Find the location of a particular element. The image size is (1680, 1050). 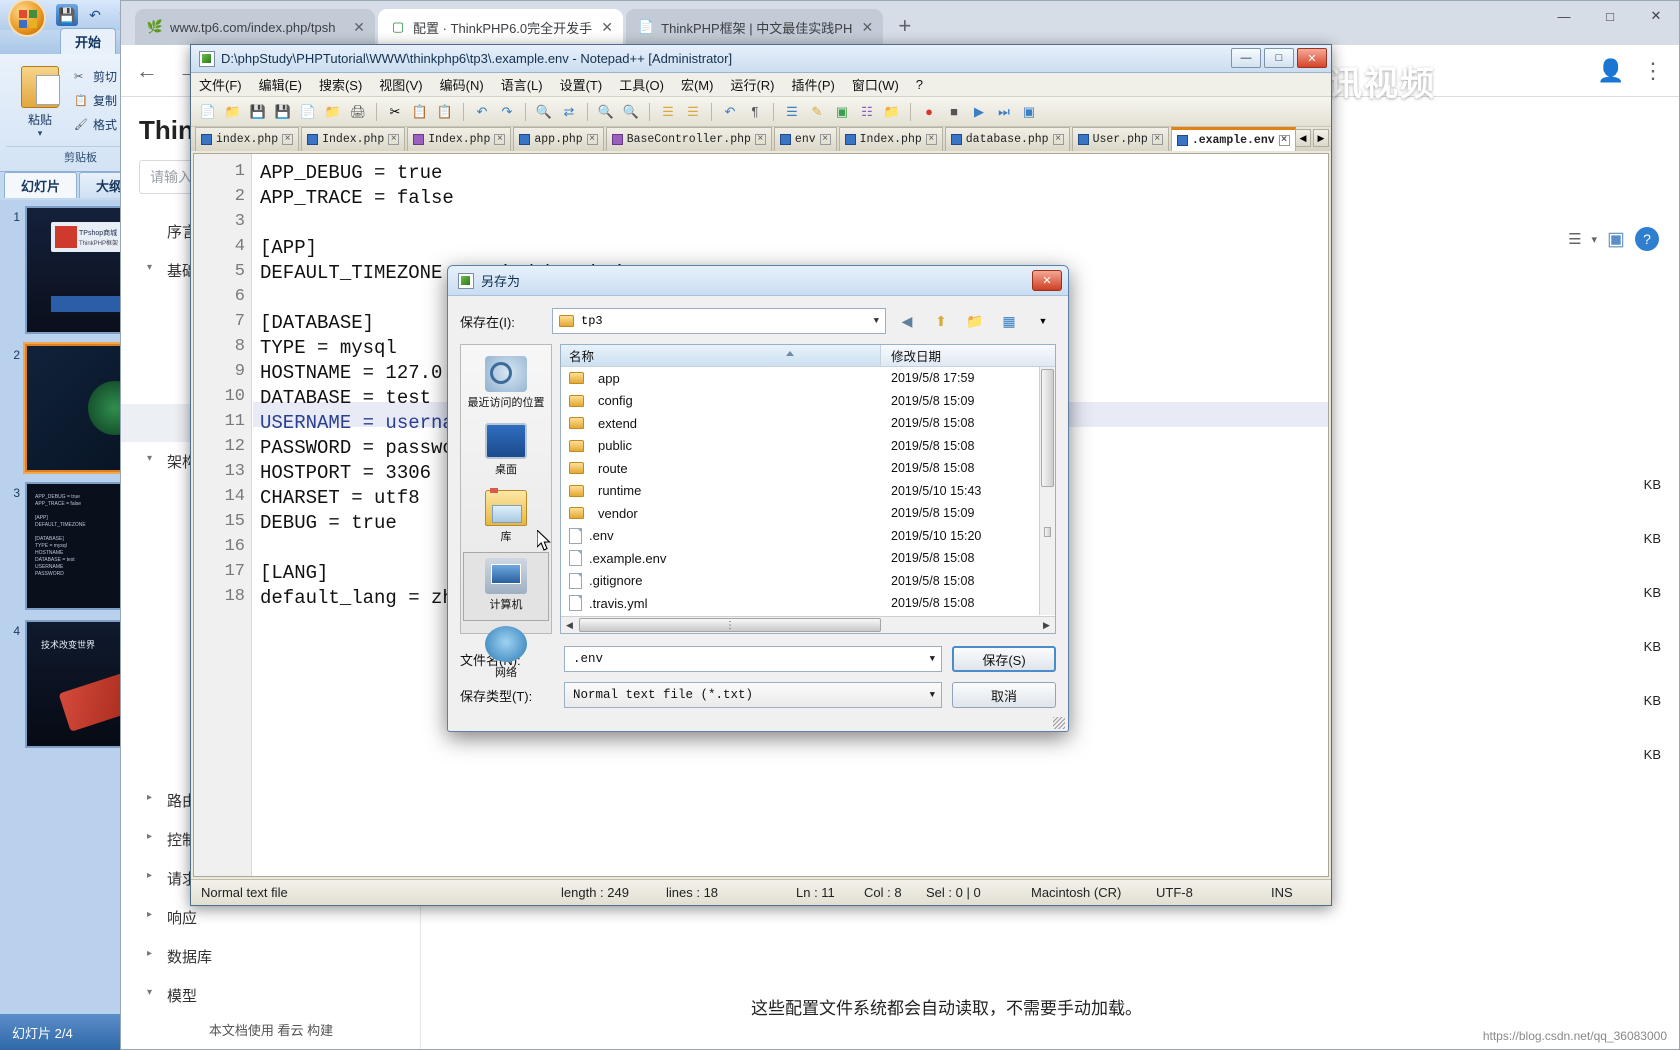

code-line: CHARSET = utf8 is located at coordinates (340, 498).